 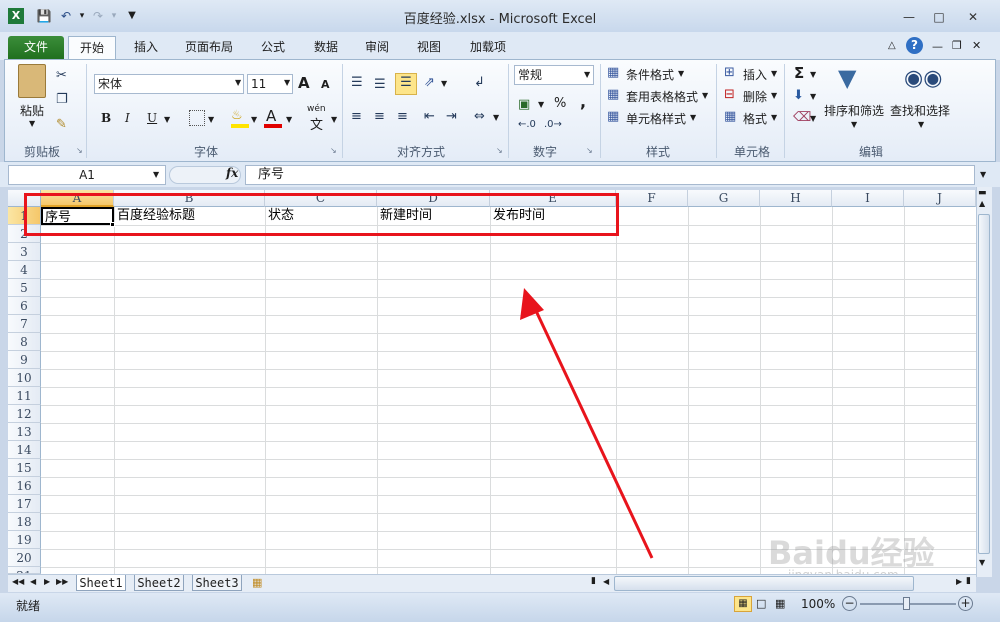 I want to click on bold-button: B, so click(x=106, y=118).